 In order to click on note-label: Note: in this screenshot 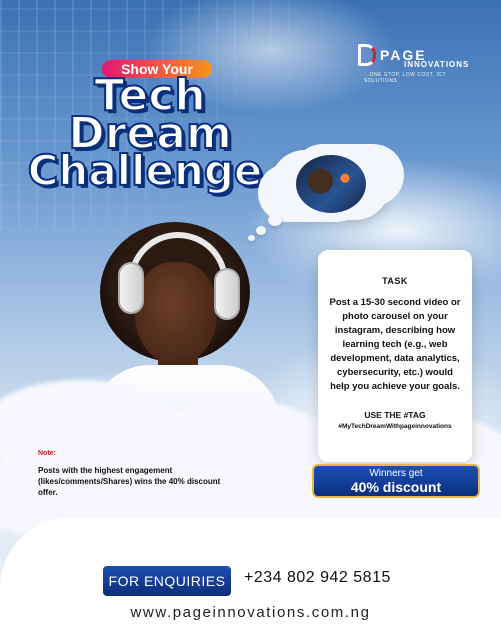, I will do `click(47, 453)`.